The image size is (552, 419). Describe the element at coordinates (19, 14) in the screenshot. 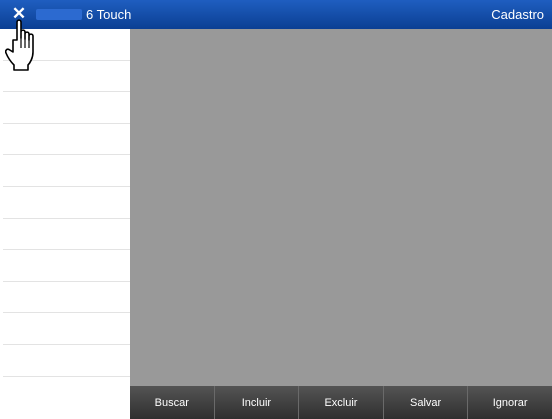

I see `close-icon: ✕` at that location.